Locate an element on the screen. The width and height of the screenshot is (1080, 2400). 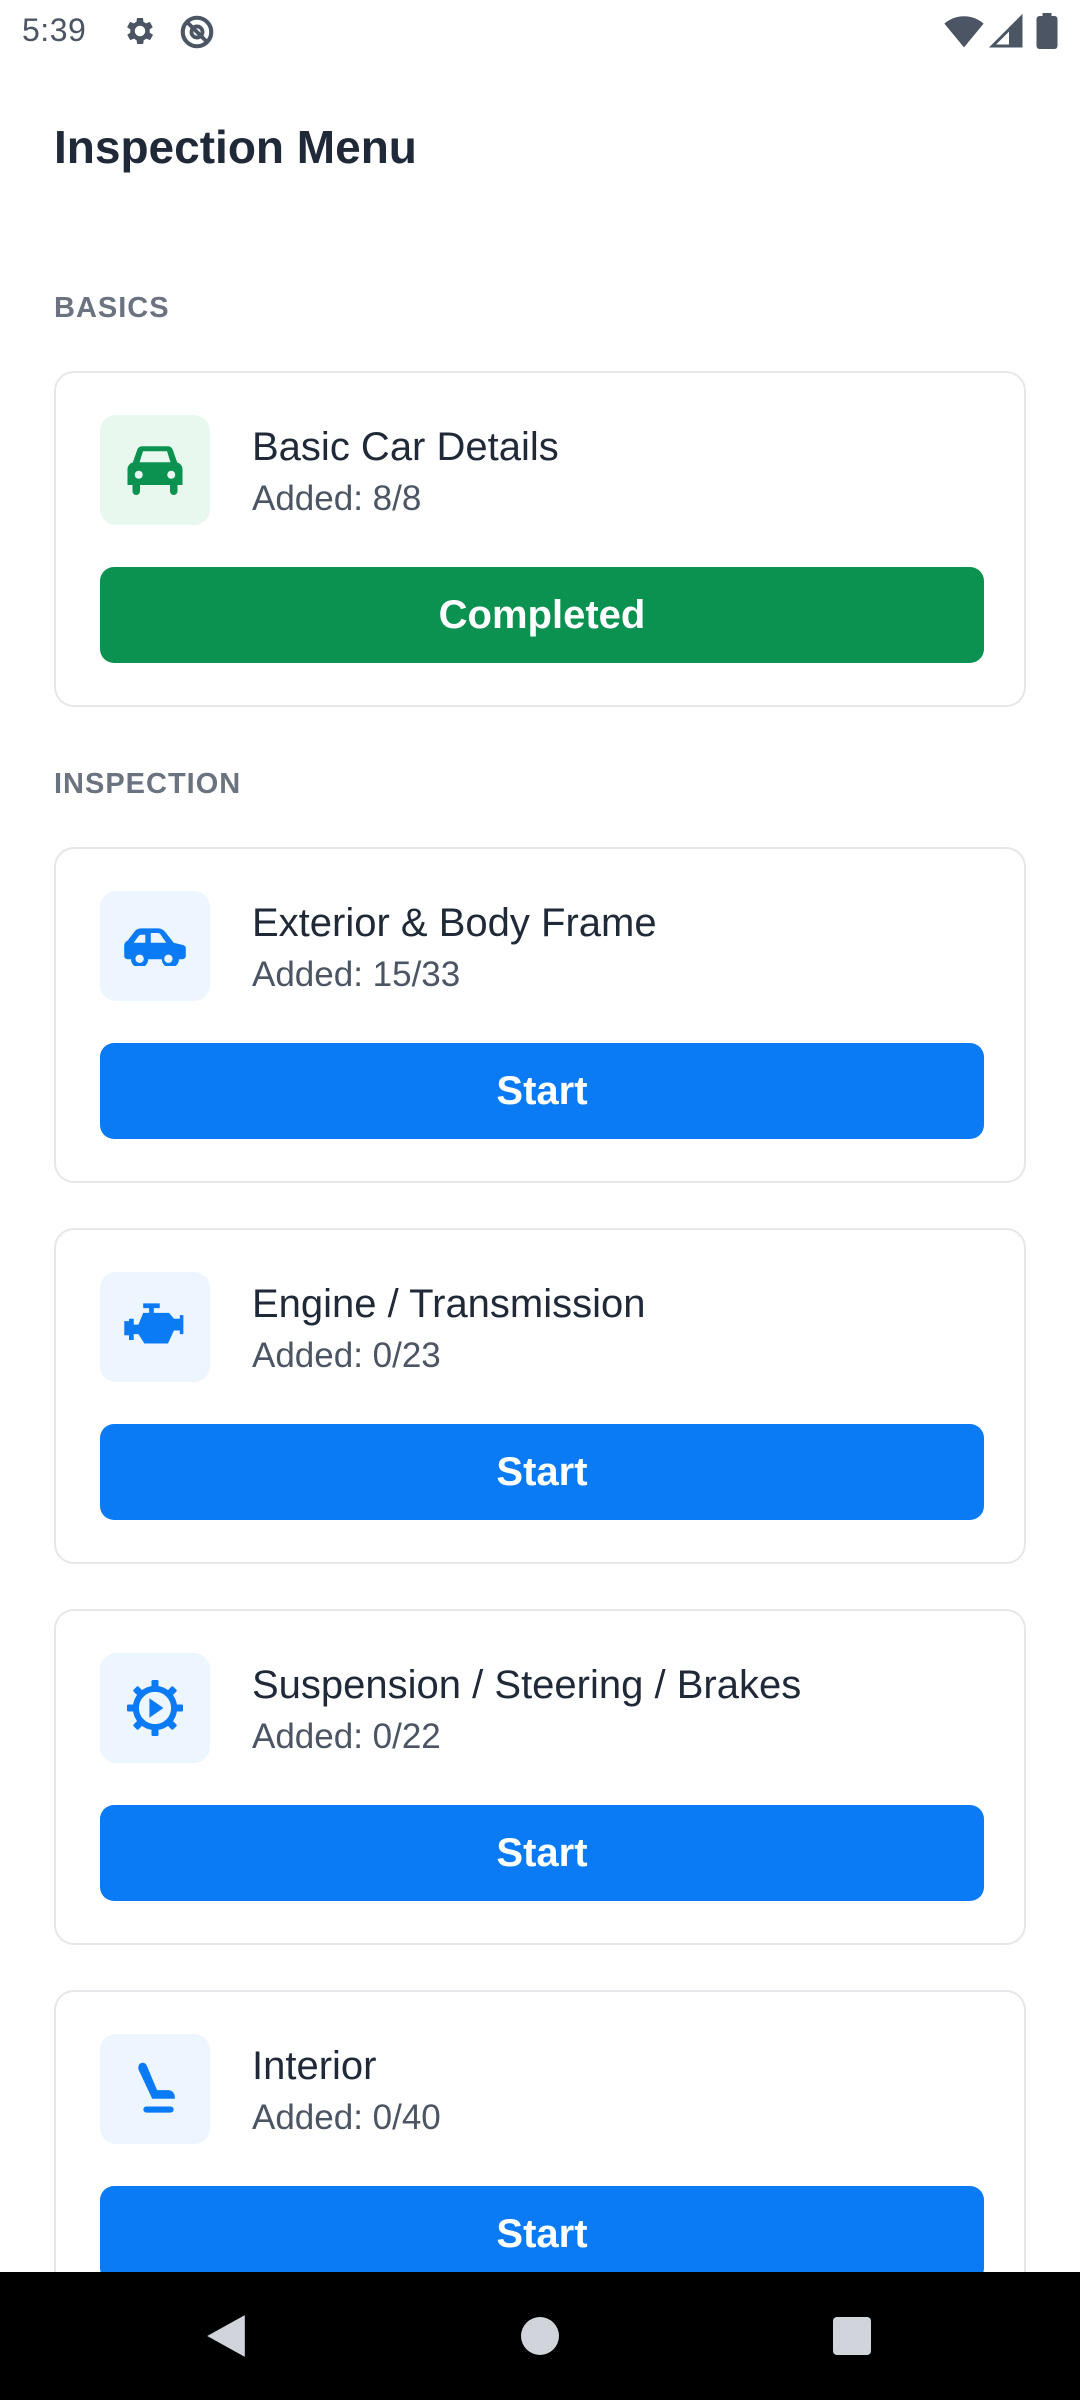
car-front-icon is located at coordinates (155, 470).